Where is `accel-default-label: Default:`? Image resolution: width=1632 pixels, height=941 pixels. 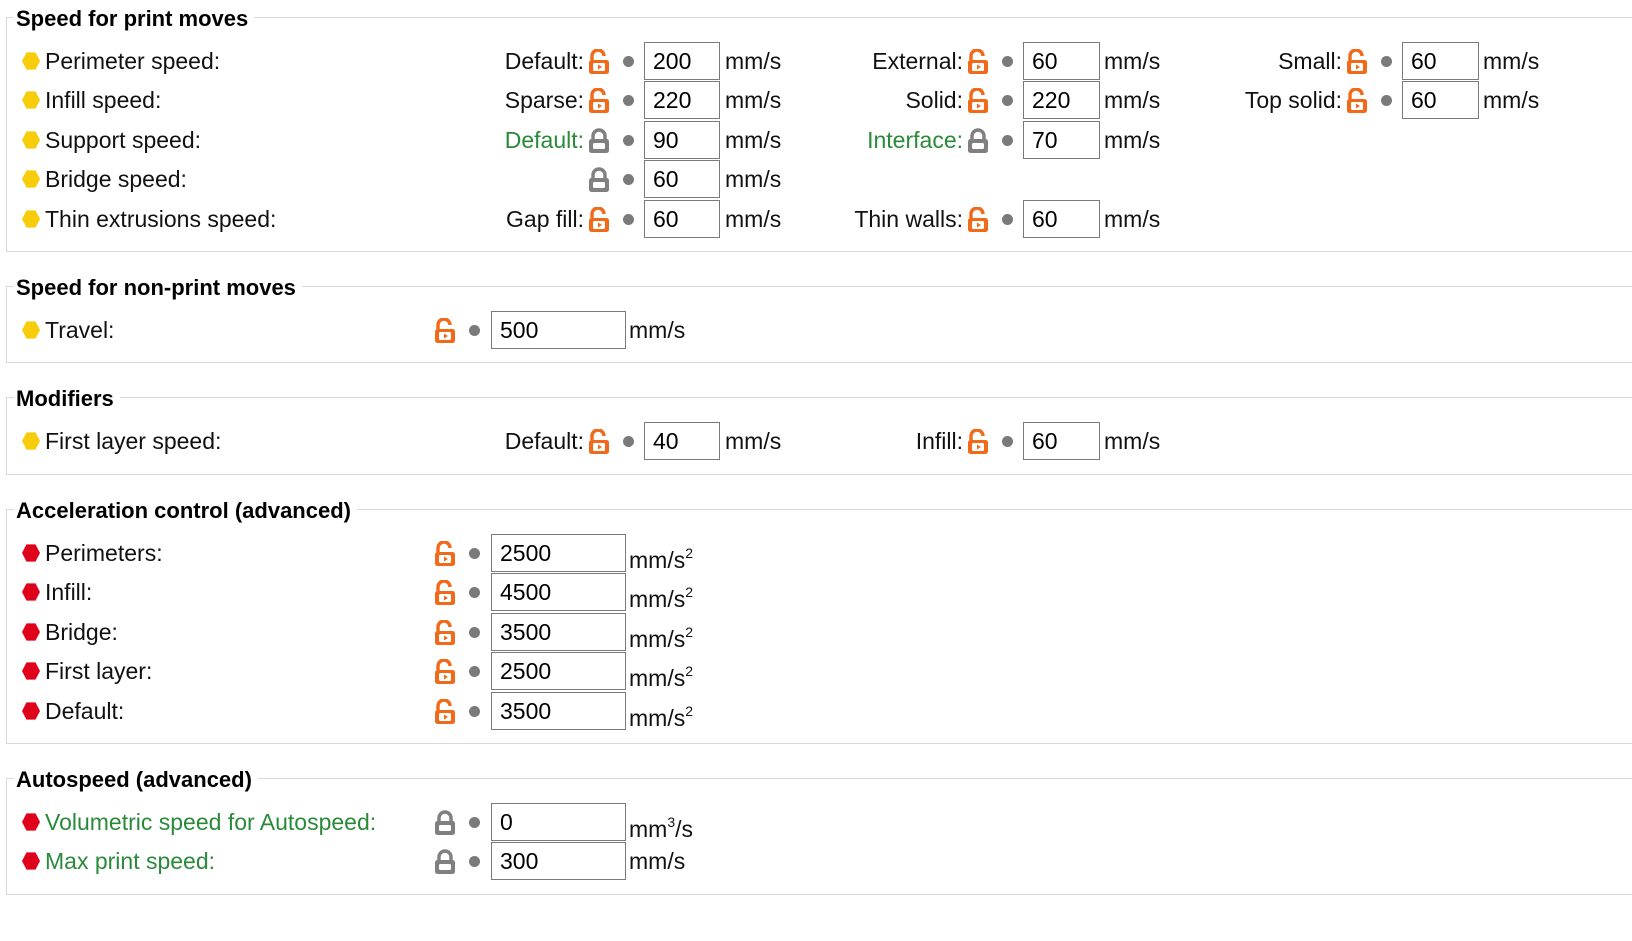
accel-default-label: Default: is located at coordinates (85, 711).